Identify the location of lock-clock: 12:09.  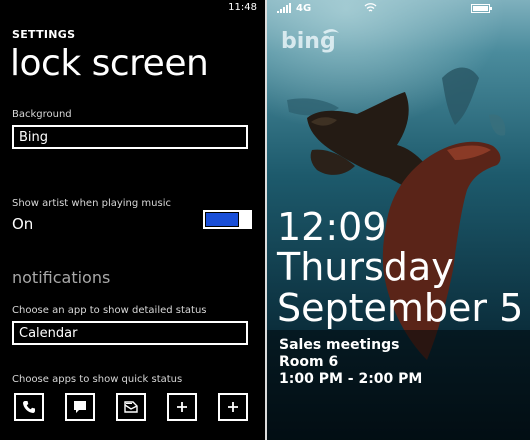
(332, 227).